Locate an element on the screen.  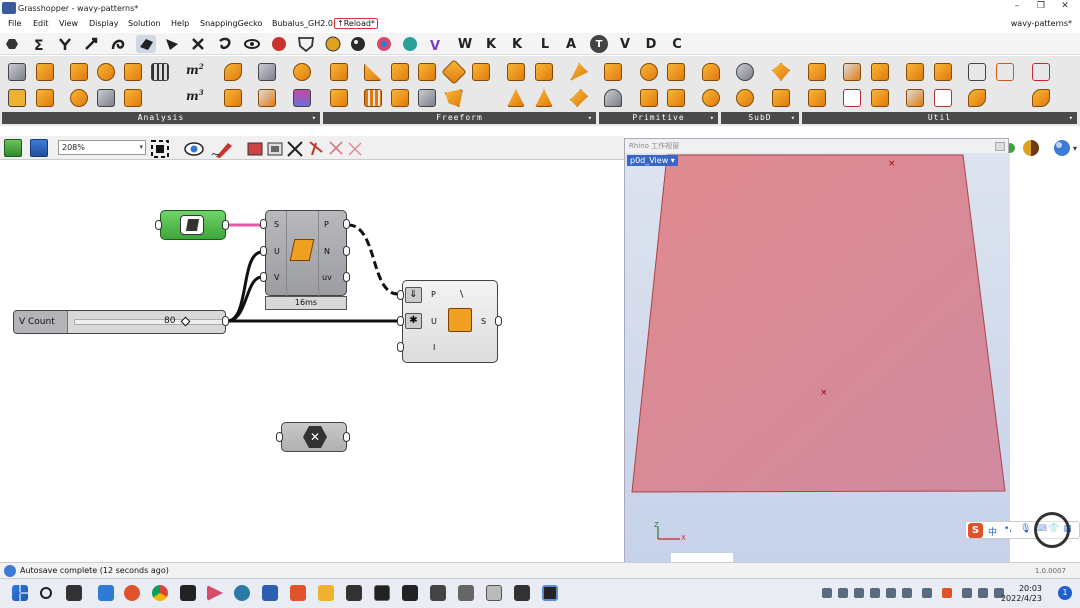
surface-param-input-nub is located at coordinates (158, 225).